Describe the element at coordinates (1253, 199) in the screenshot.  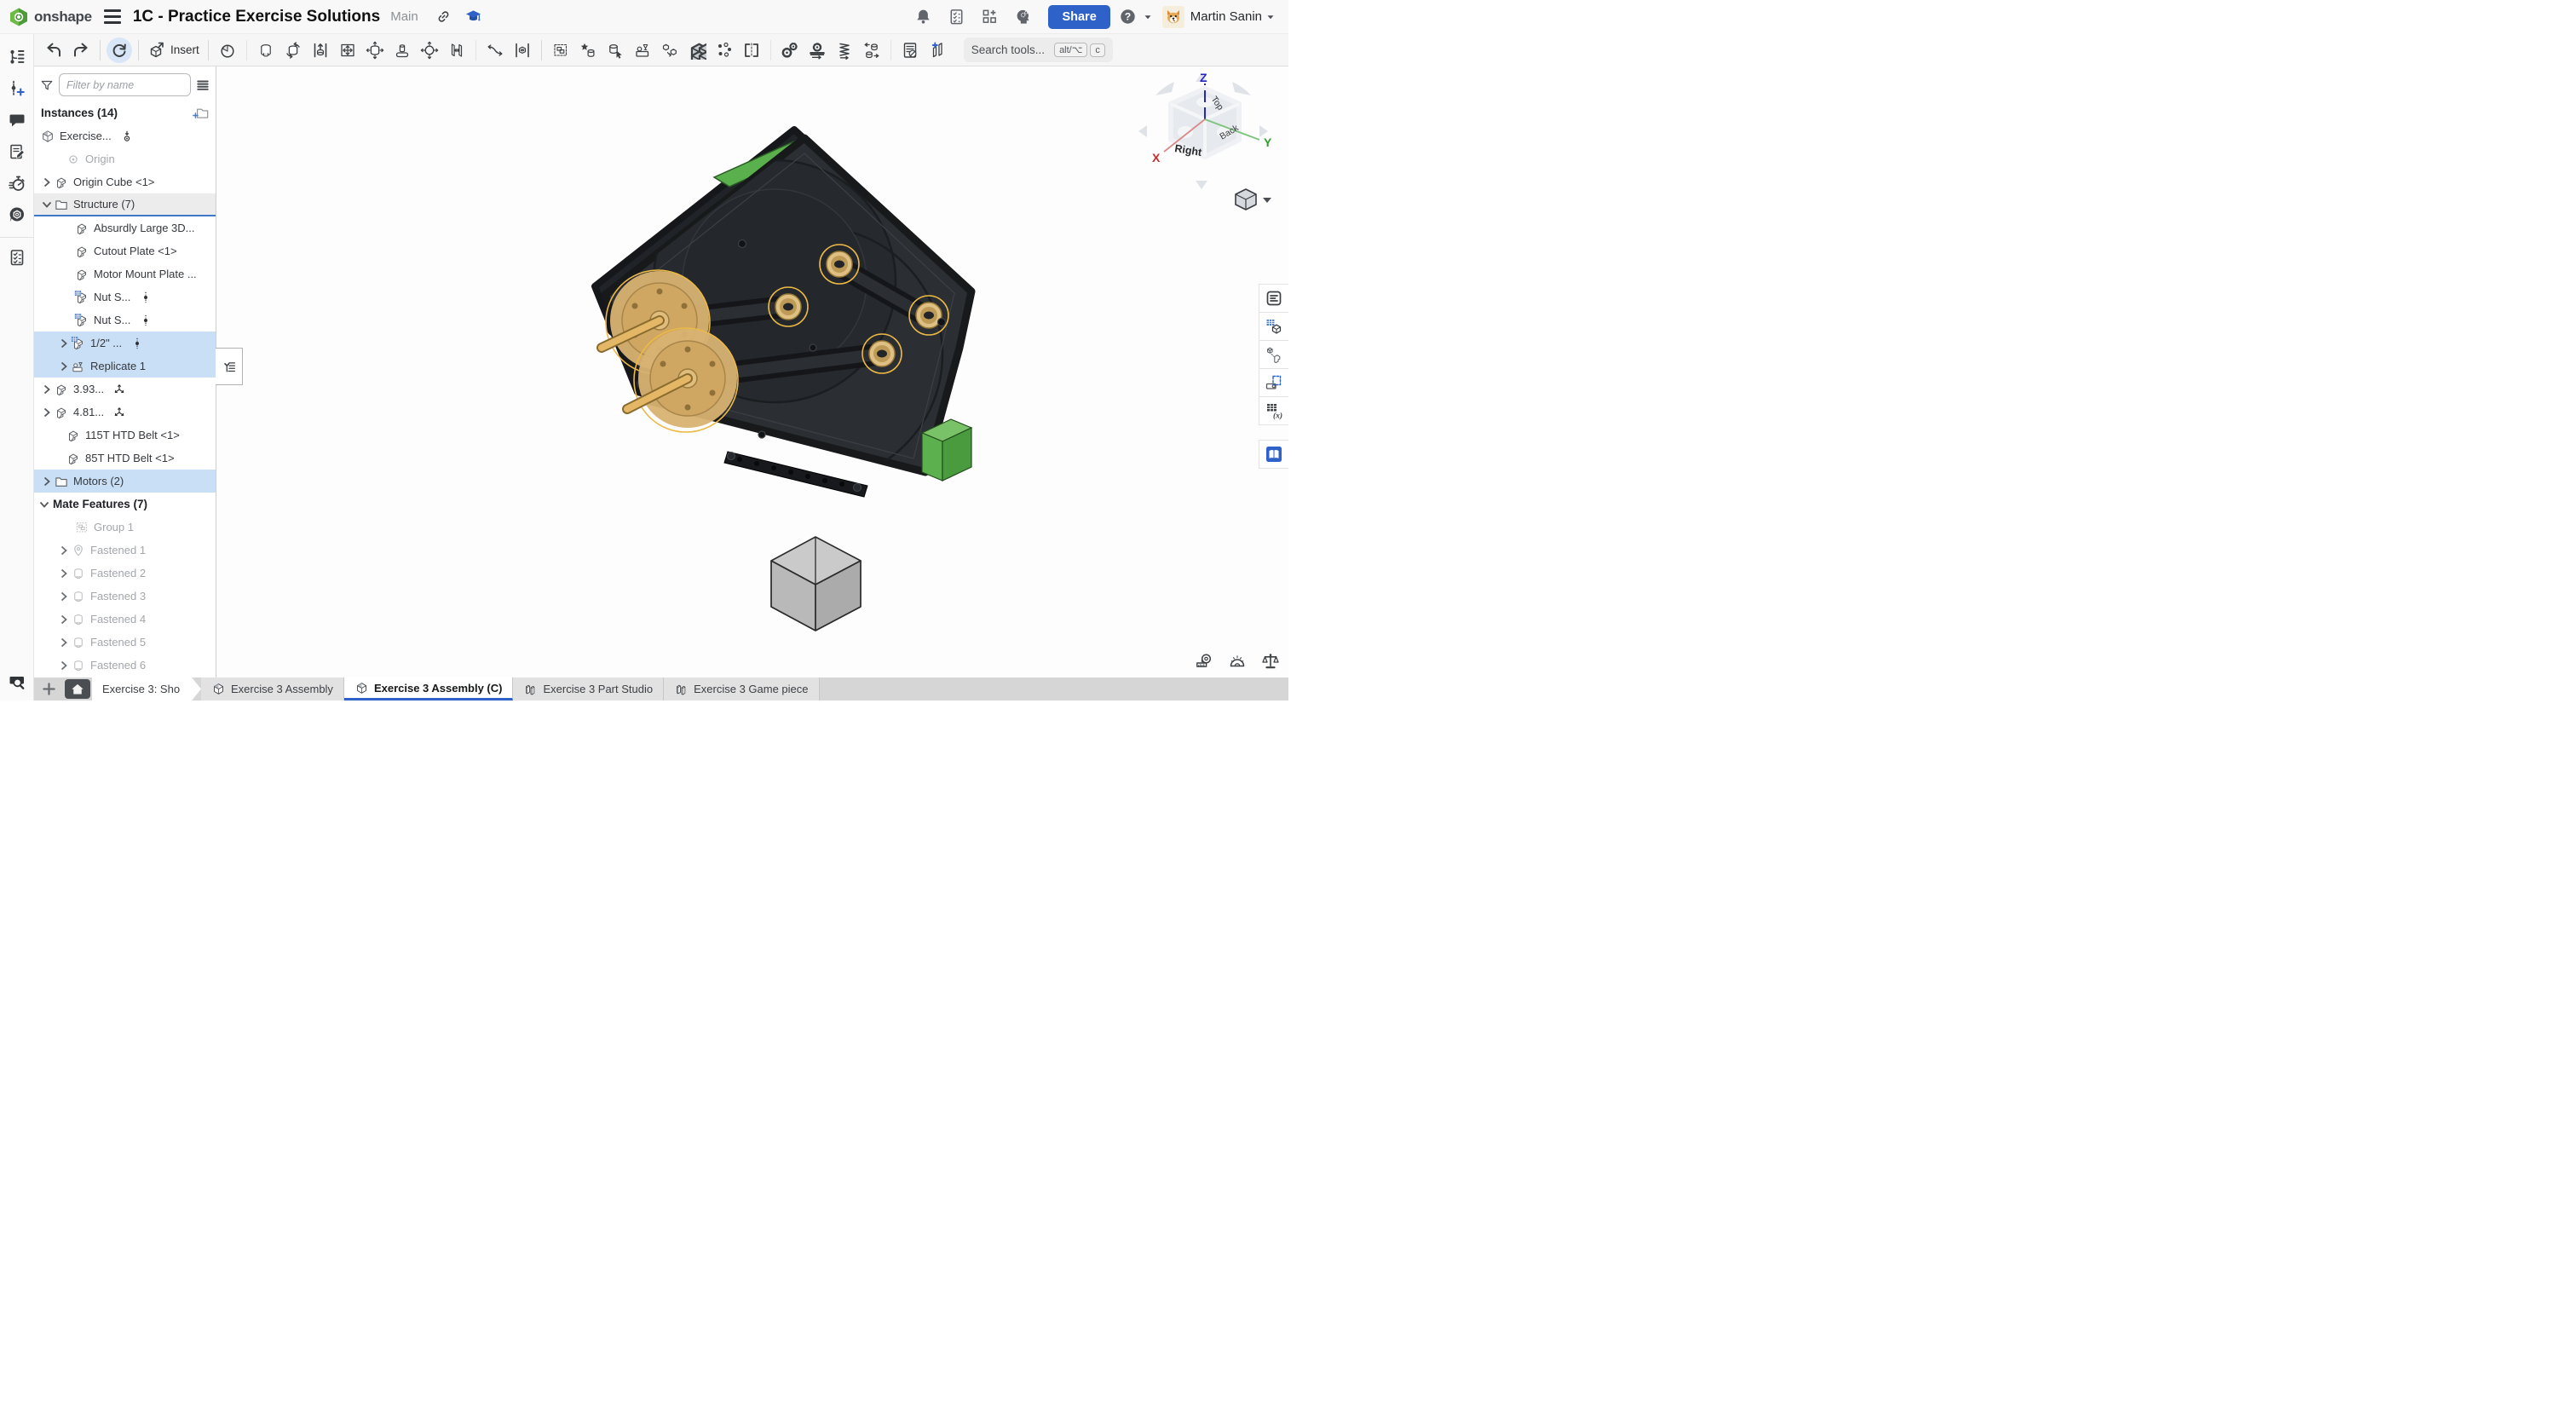
I see `view-options-button` at that location.